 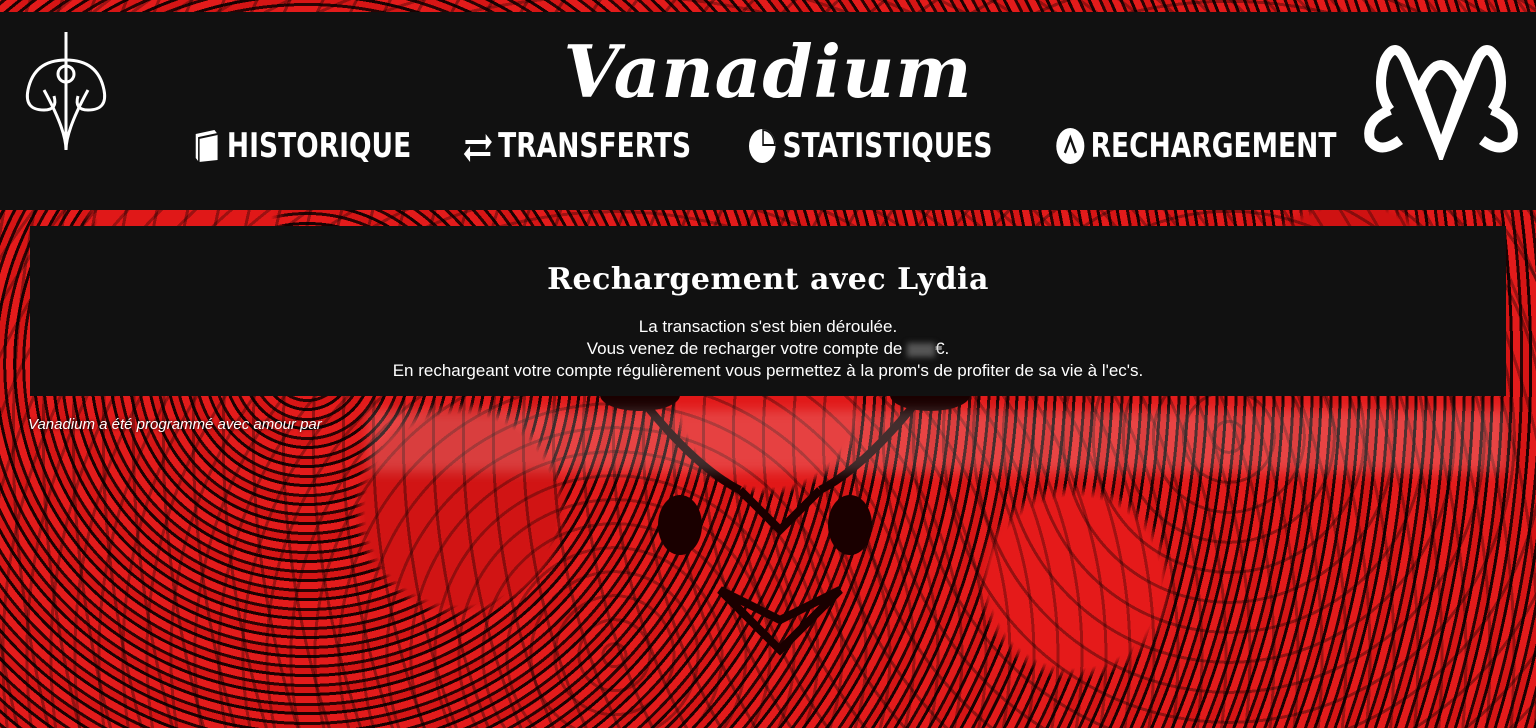 What do you see at coordinates (319, 146) in the screenshot?
I see `nav-historique-label: HISTORIQUE` at bounding box center [319, 146].